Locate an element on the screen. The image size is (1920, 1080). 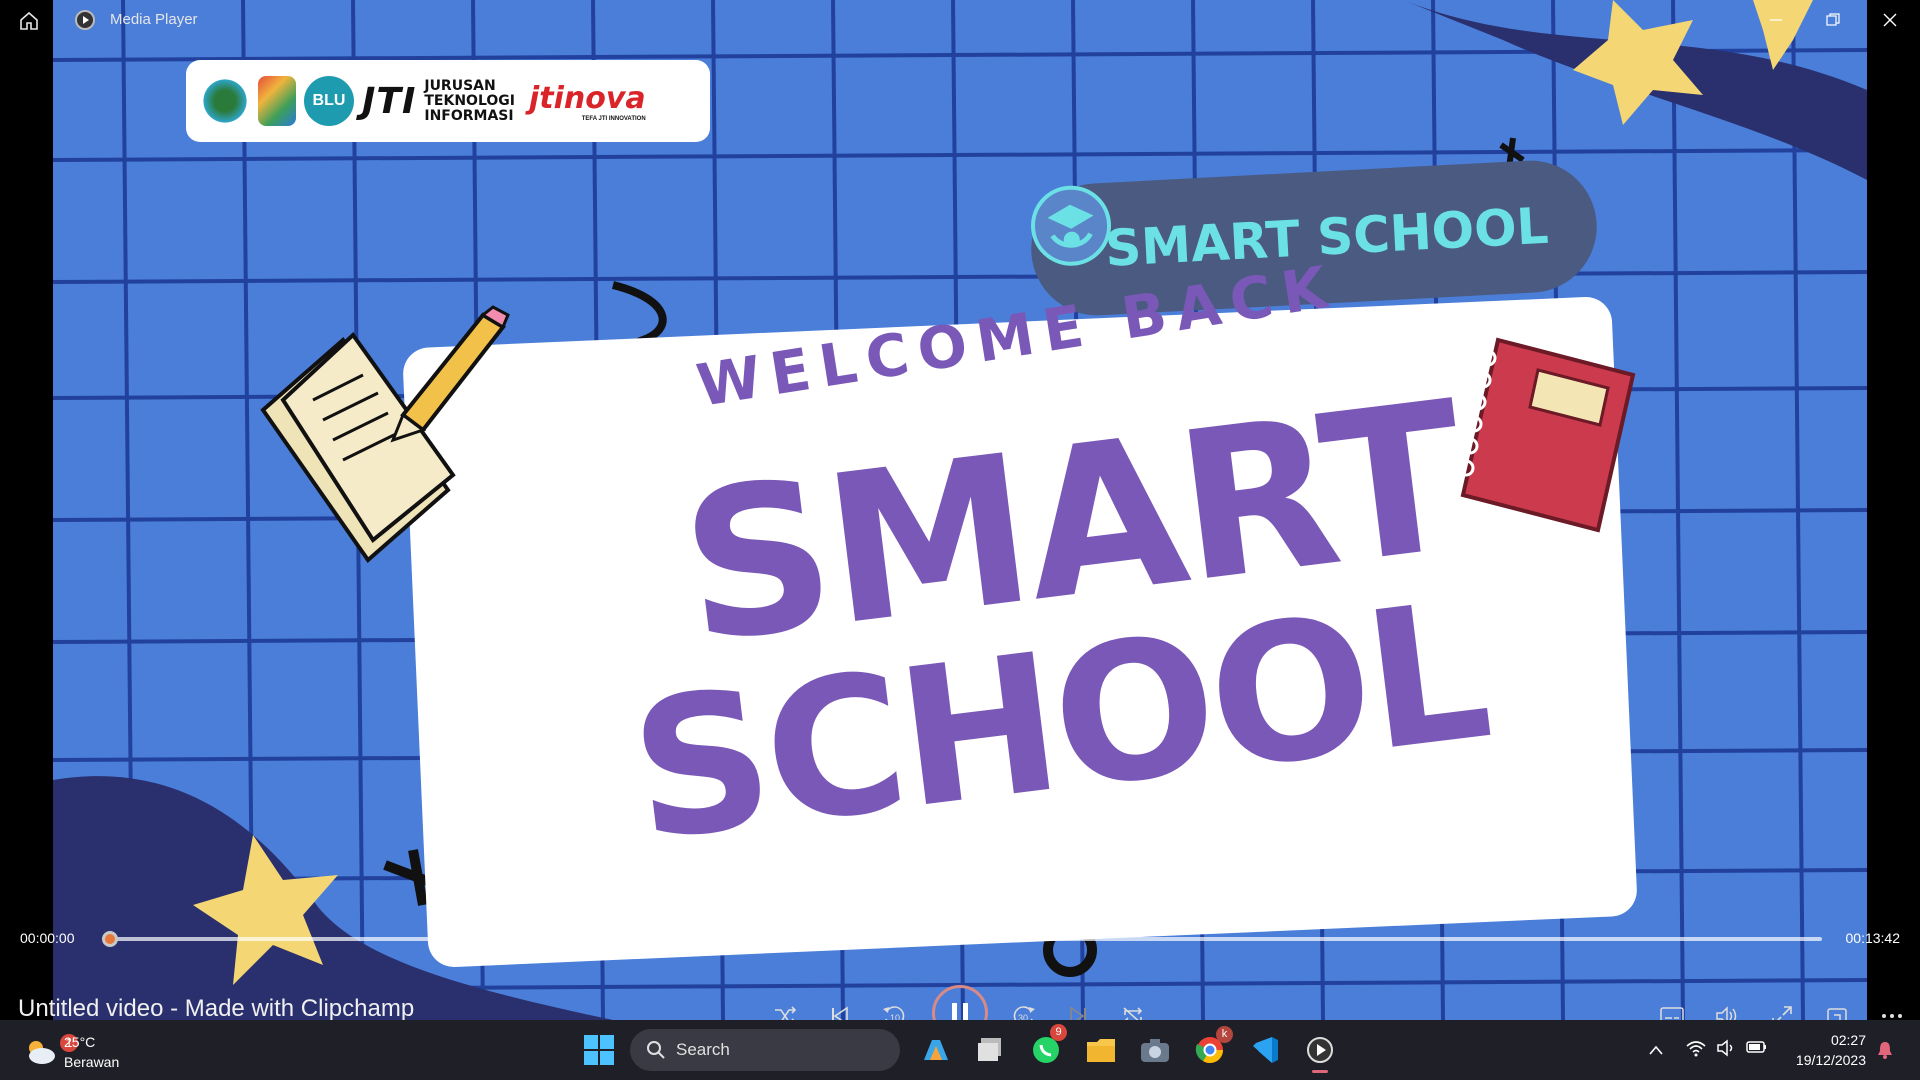
notebook-illustration is located at coordinates (1547, 435).